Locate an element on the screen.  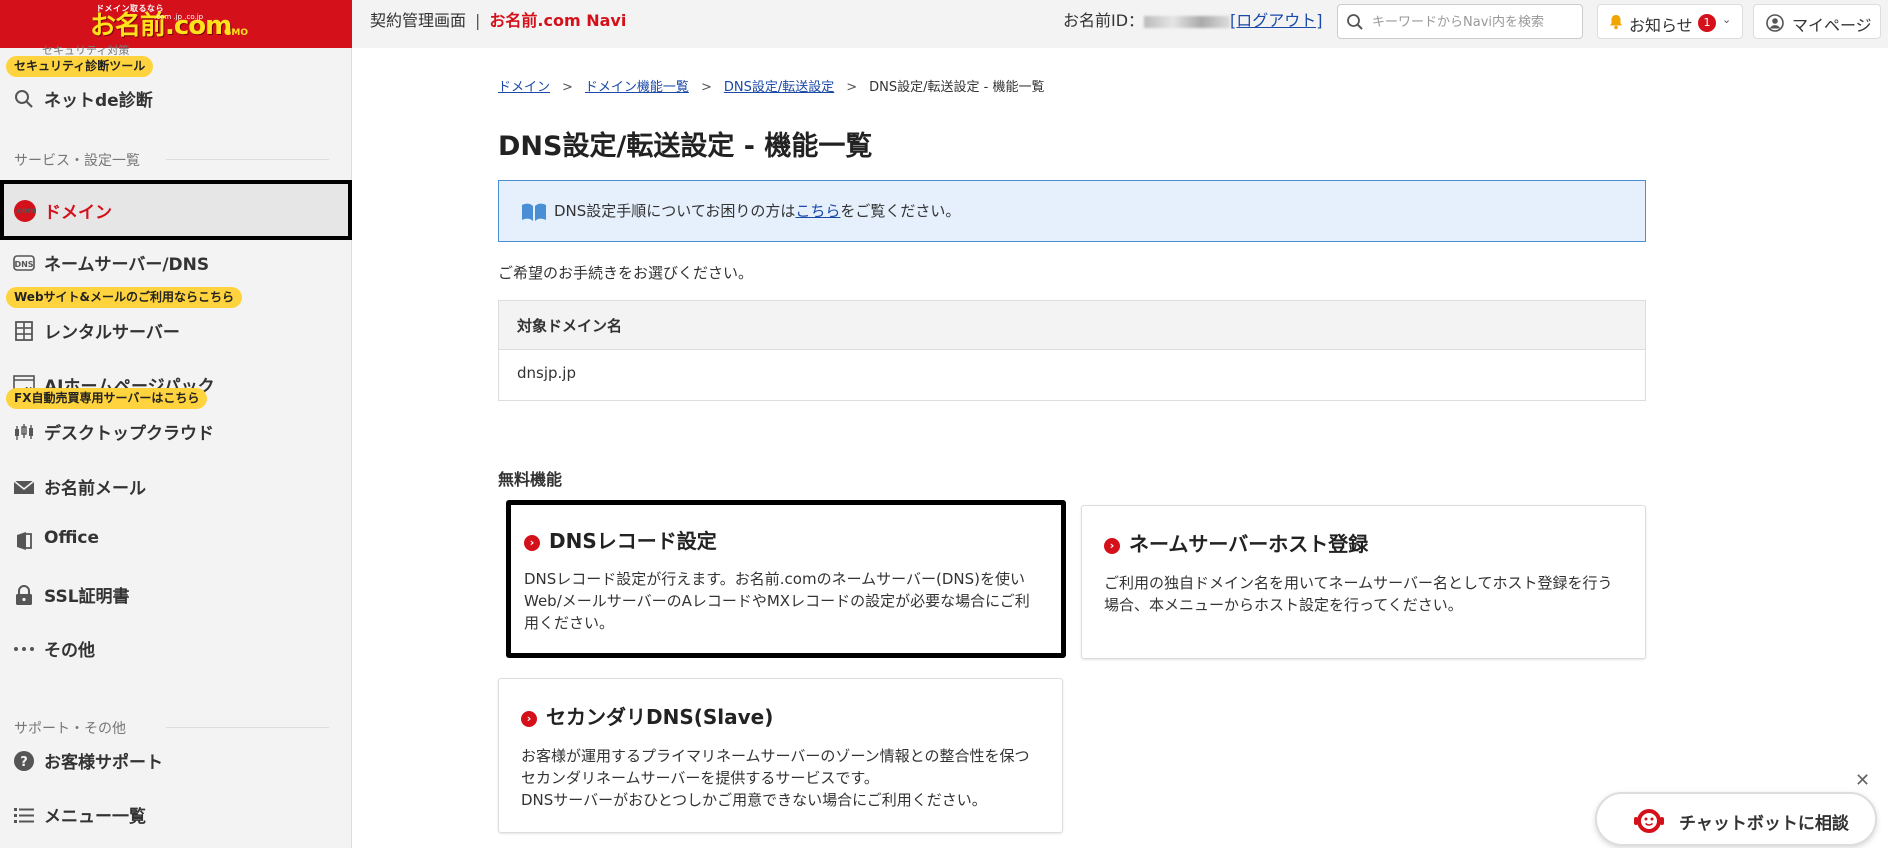
free-features-heading: 無料機能 is located at coordinates (530, 479).